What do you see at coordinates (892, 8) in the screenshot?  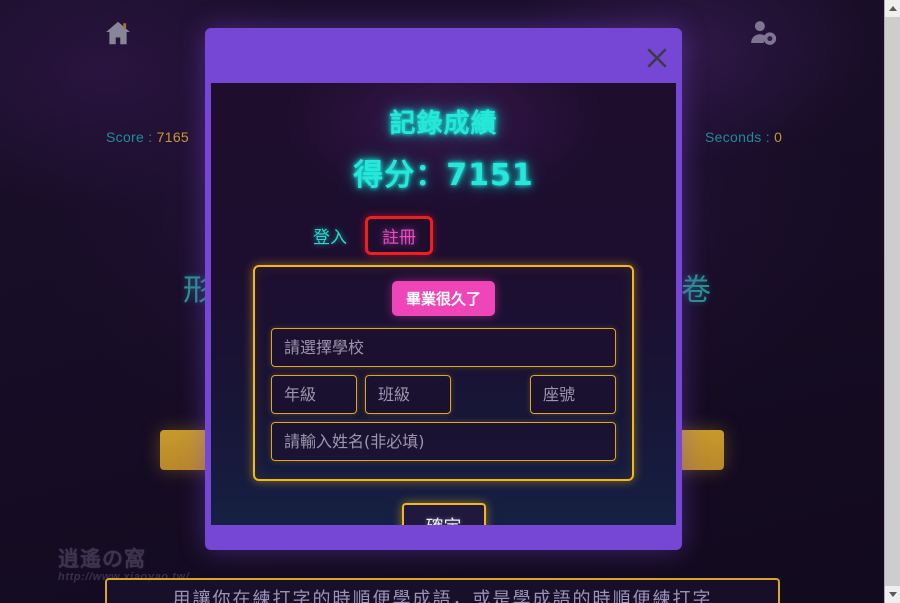 I see `scroll-up-arrow` at bounding box center [892, 8].